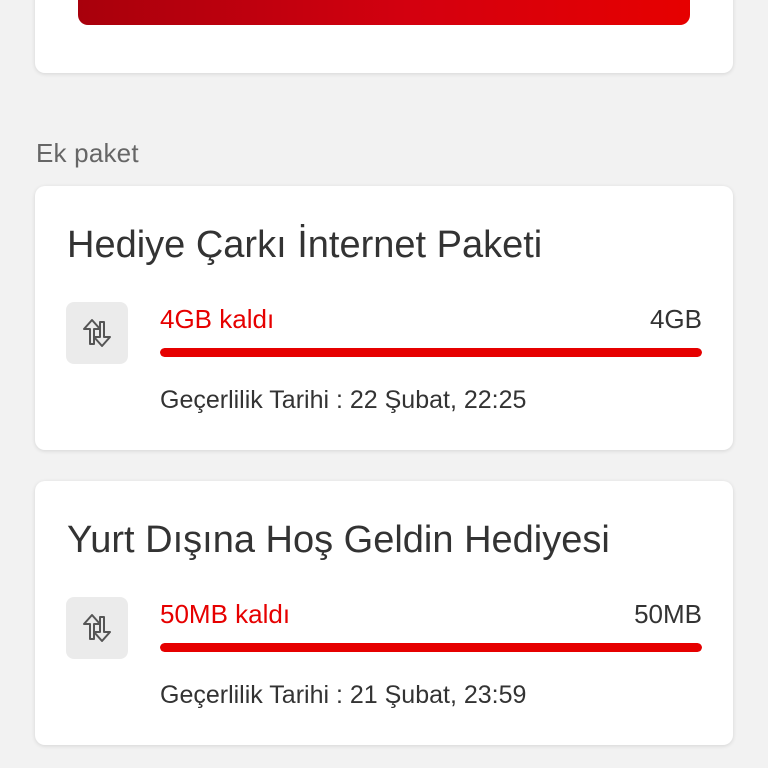  What do you see at coordinates (217, 319) in the screenshot?
I see `package-remaining: 4GB kaldı` at bounding box center [217, 319].